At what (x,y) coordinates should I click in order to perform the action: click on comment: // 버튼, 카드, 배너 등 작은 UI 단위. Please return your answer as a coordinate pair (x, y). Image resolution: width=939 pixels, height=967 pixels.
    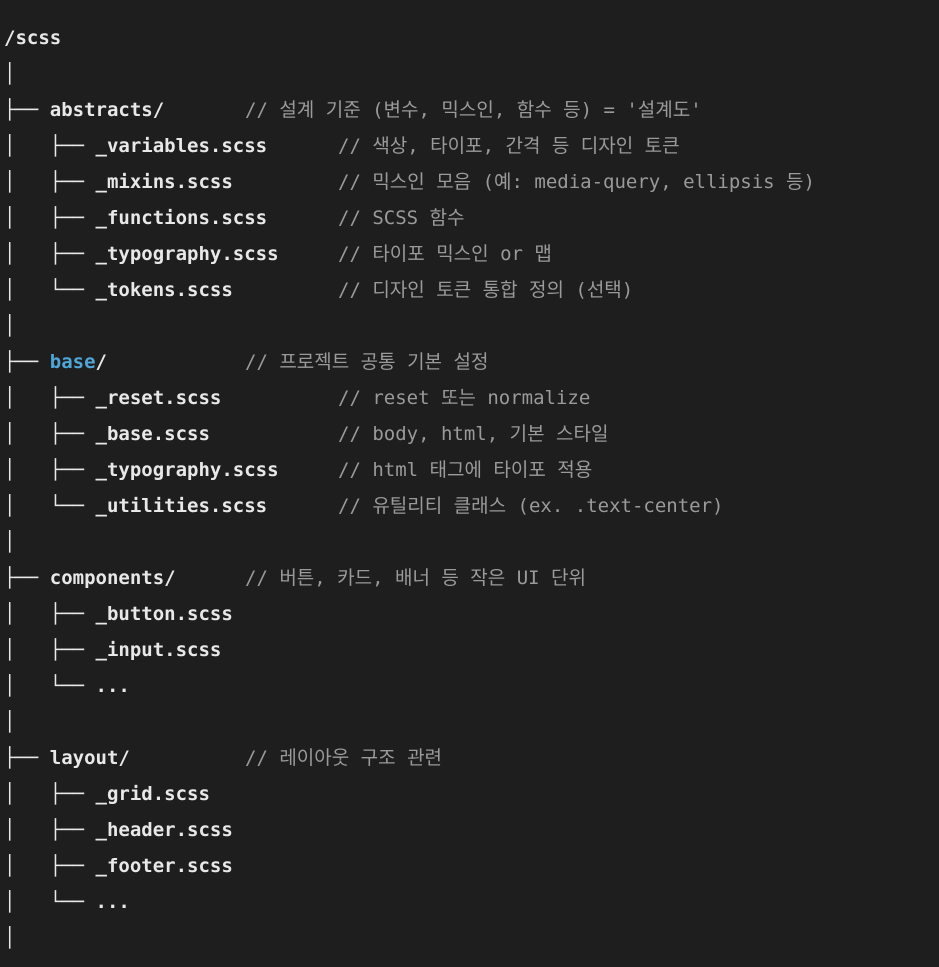
    Looking at the image, I should click on (415, 578).